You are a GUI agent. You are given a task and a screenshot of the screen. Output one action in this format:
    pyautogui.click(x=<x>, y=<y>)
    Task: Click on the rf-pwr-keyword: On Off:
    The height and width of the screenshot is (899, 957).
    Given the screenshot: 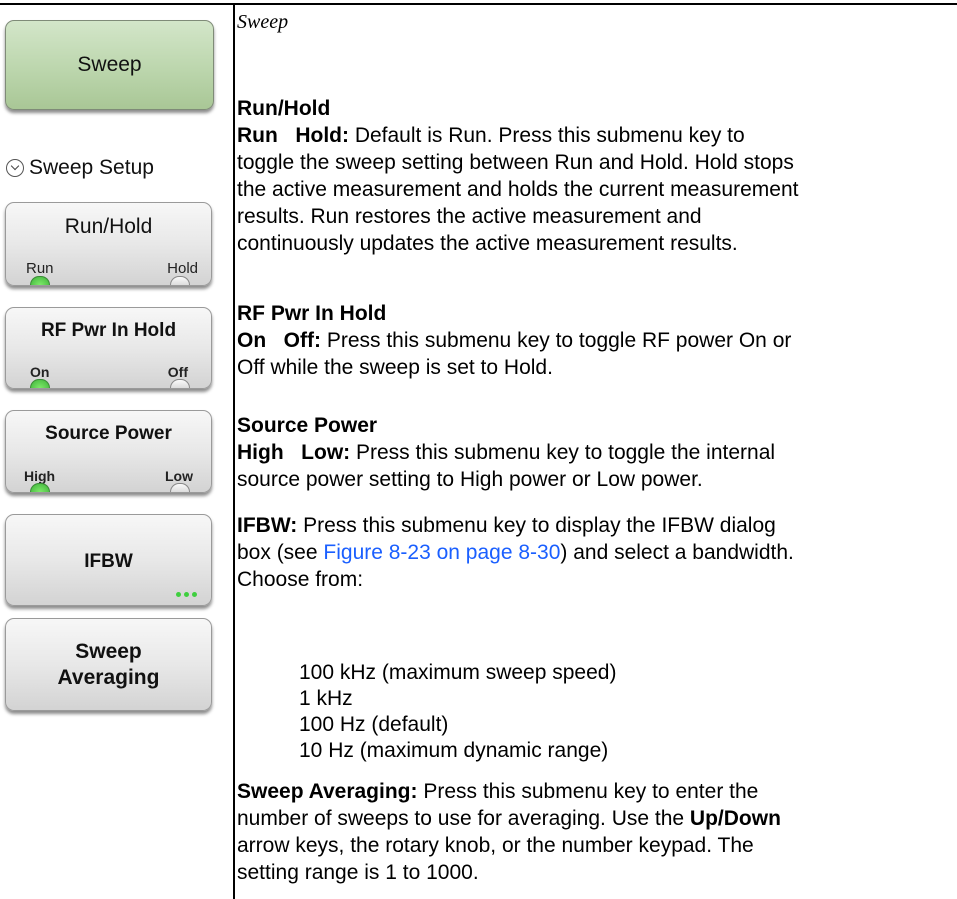 What is the action you would take?
    pyautogui.click(x=279, y=340)
    